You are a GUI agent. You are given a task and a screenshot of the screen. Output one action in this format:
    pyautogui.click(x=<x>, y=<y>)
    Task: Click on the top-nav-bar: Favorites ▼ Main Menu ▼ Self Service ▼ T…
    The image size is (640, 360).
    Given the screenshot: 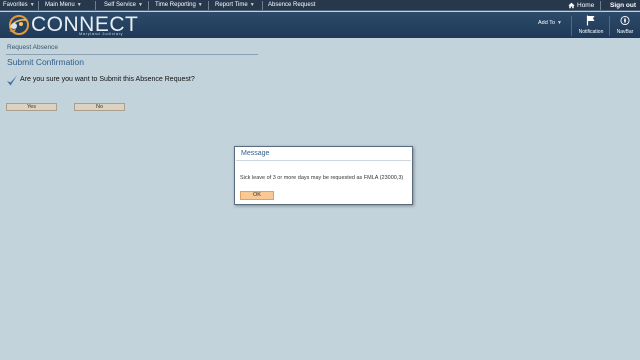 What is the action you would take?
    pyautogui.click(x=320, y=5)
    